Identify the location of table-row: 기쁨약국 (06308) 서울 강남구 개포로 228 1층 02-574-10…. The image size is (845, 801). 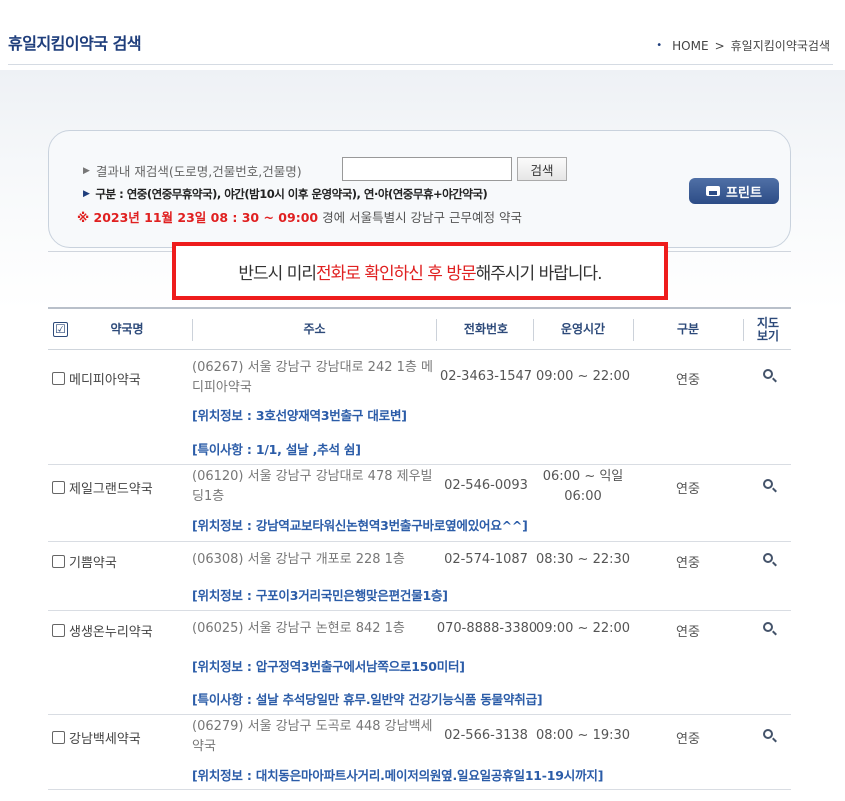
(419, 576).